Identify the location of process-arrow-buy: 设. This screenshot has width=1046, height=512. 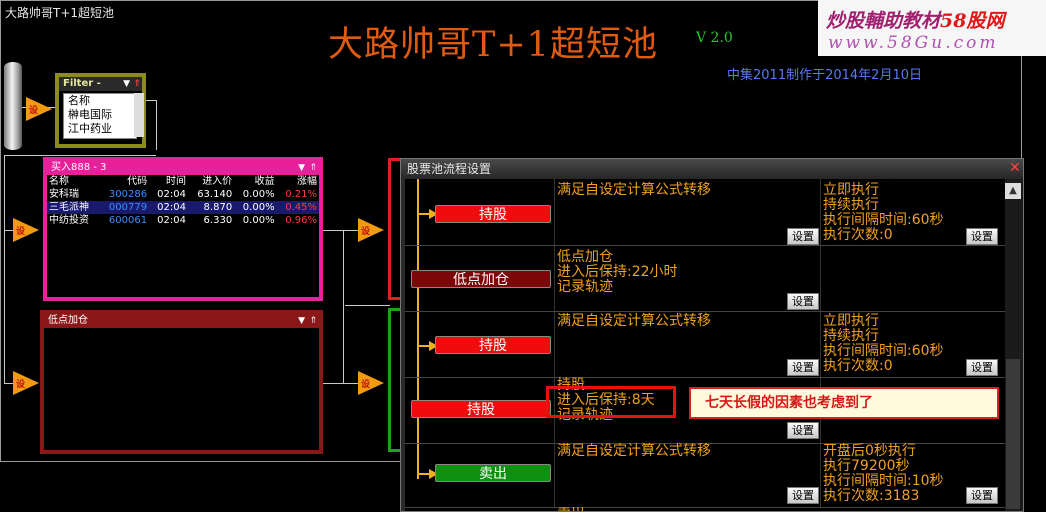
(26, 230).